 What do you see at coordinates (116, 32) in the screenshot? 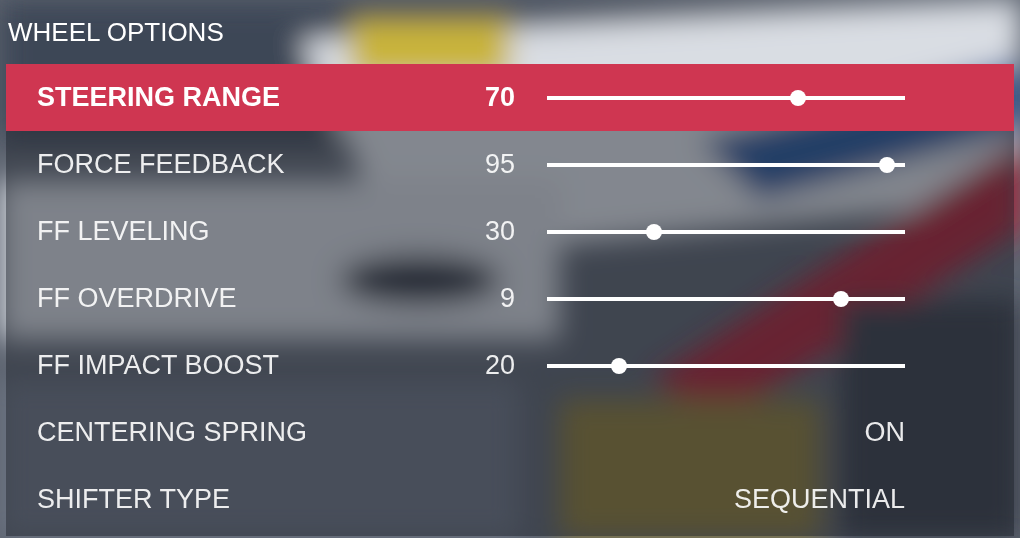
I see `menu-title: WHEEL OPTIONS` at bounding box center [116, 32].